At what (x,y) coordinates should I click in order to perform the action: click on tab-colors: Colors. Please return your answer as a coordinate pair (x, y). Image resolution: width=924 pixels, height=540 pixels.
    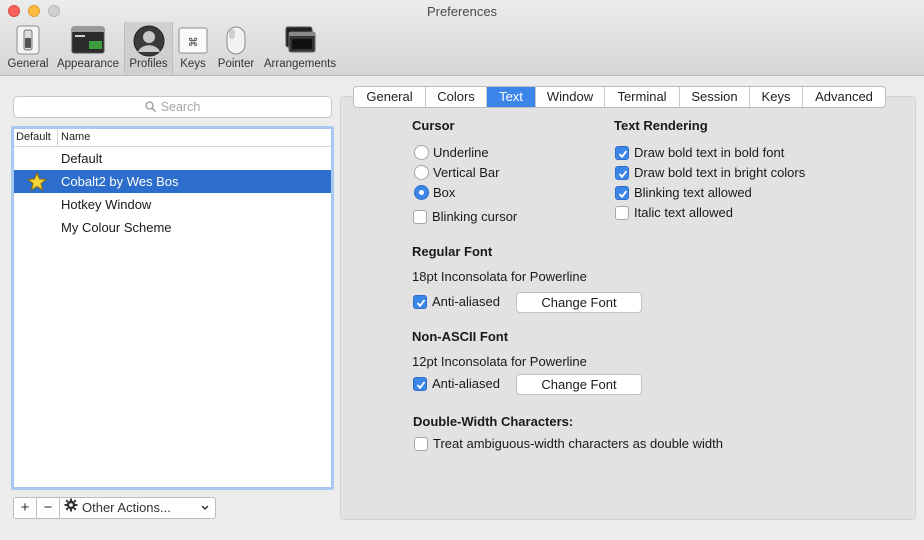
    Looking at the image, I should click on (456, 97).